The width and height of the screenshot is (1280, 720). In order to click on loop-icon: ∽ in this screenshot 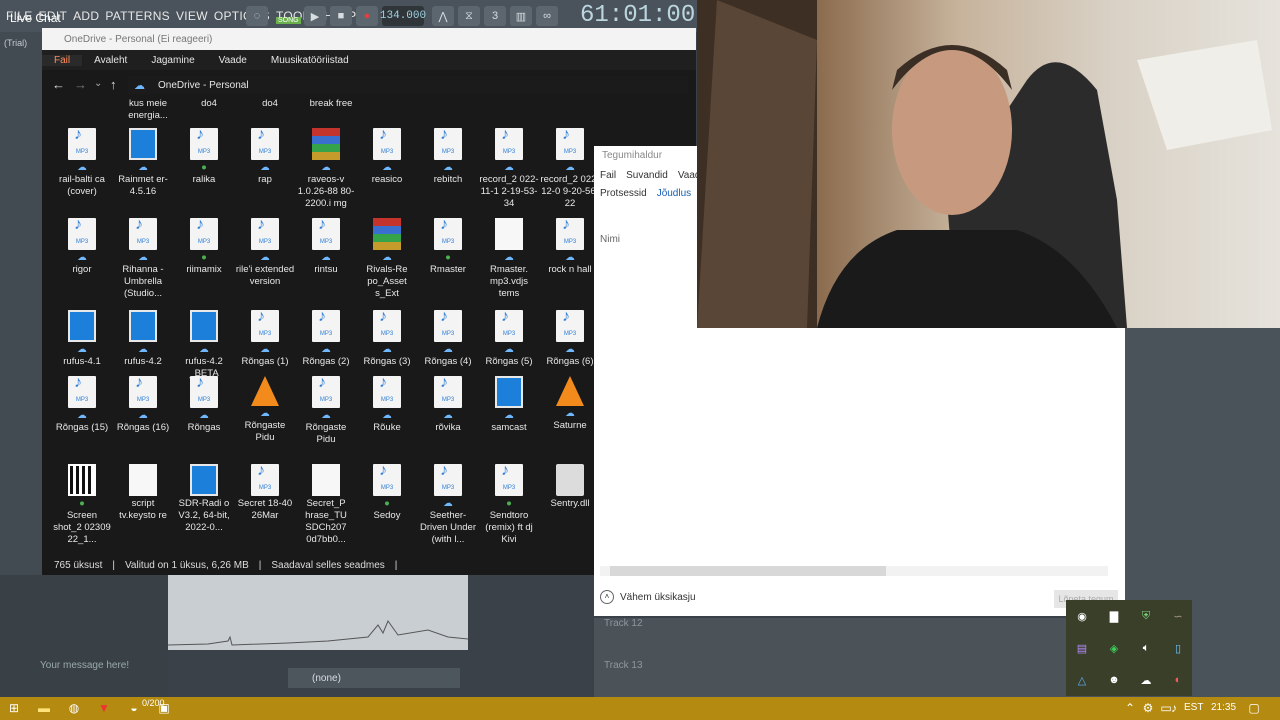, I will do `click(1178, 616)`.